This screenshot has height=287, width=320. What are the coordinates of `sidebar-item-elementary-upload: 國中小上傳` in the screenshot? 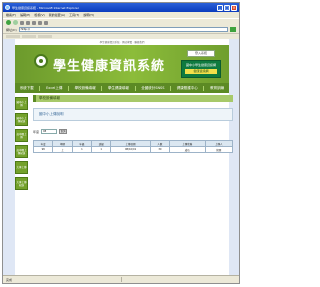 It's located at (21, 103).